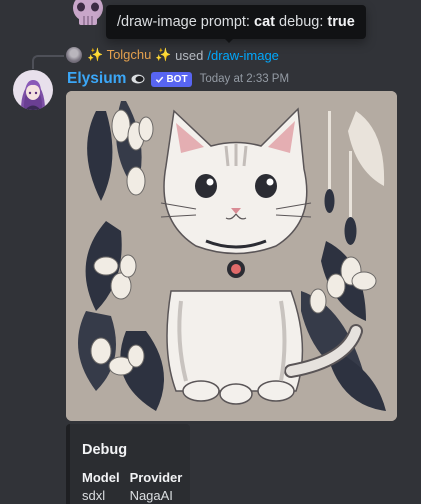  I want to click on skull-emoji-icon, so click(88, 12).